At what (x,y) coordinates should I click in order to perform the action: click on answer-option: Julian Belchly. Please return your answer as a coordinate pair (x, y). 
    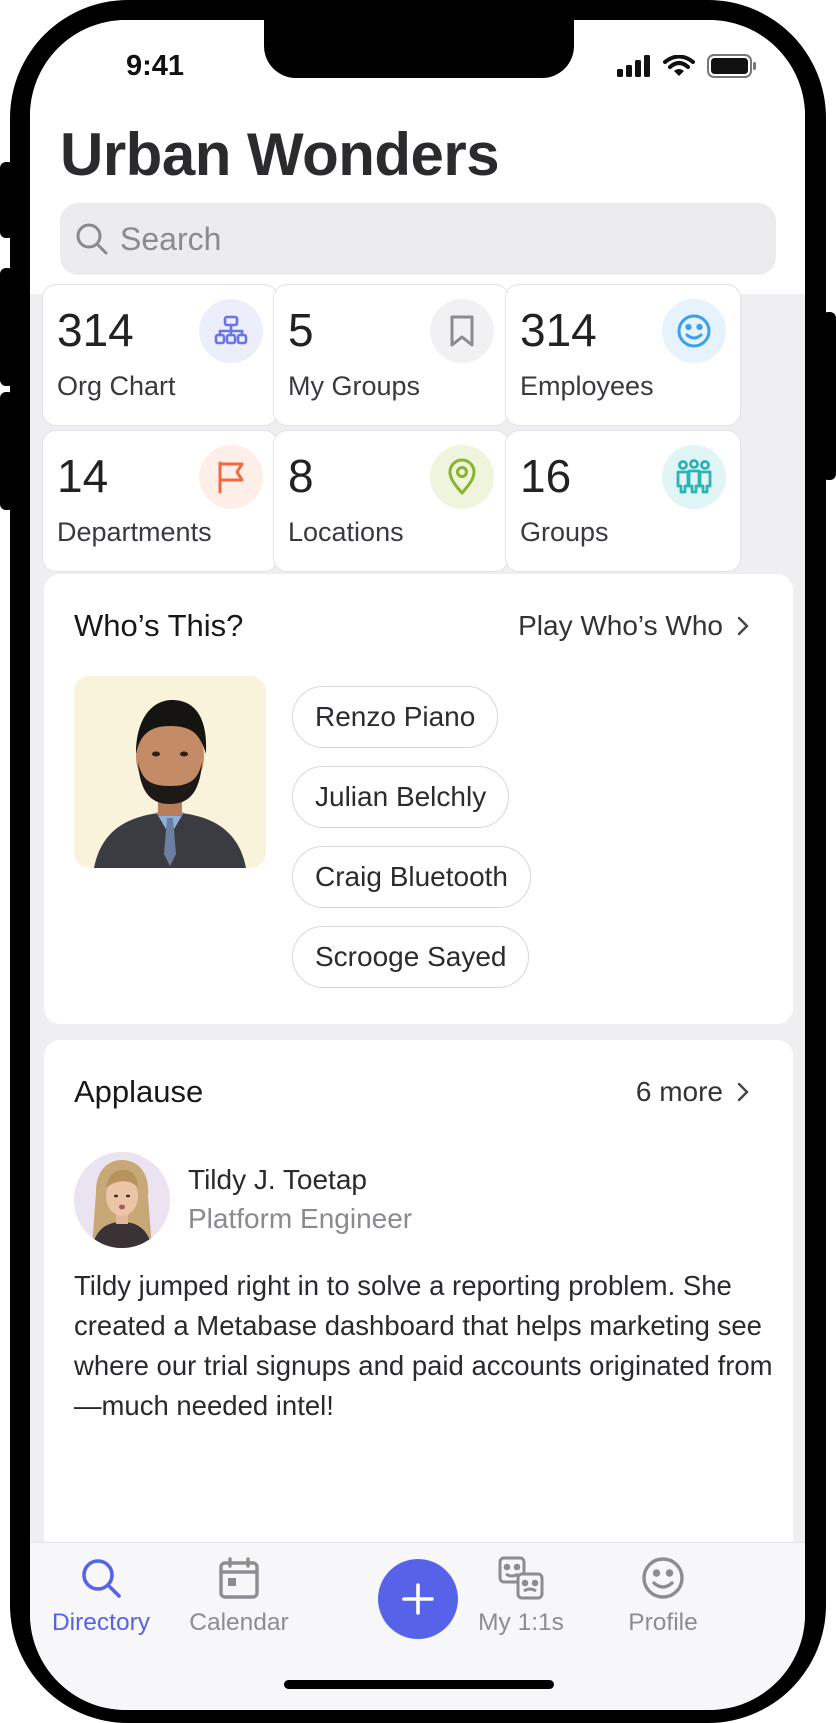
    Looking at the image, I should click on (401, 797).